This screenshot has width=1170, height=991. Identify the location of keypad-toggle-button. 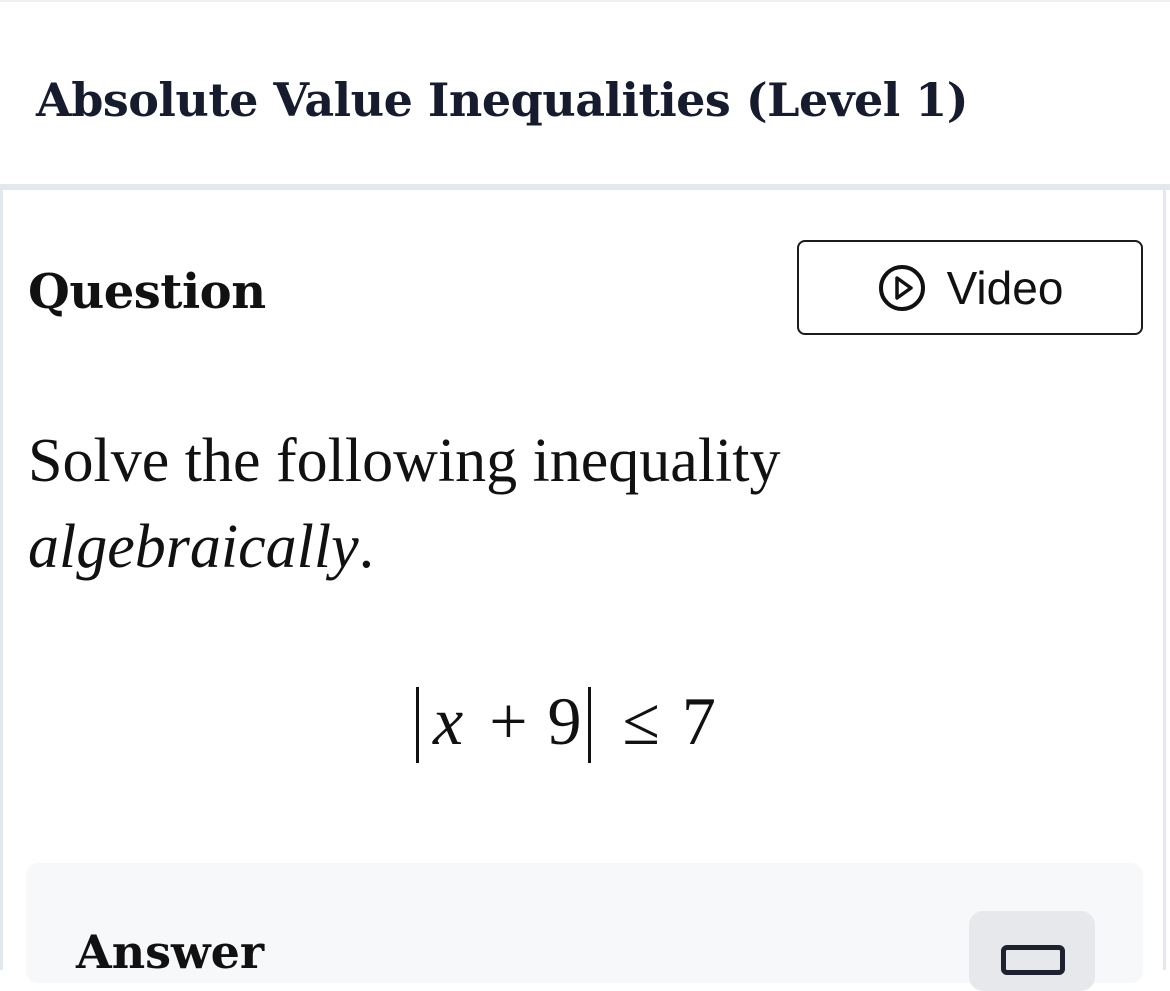
(1032, 951).